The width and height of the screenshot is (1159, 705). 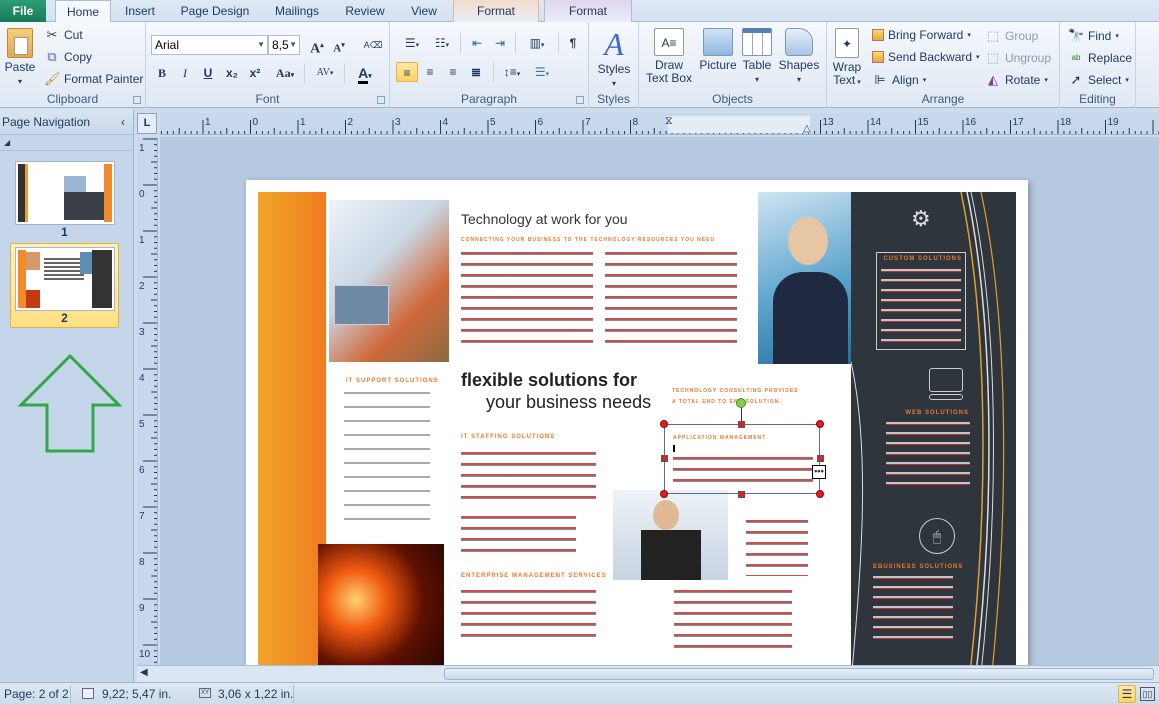 I want to click on resize-handle-left, so click(x=664, y=458).